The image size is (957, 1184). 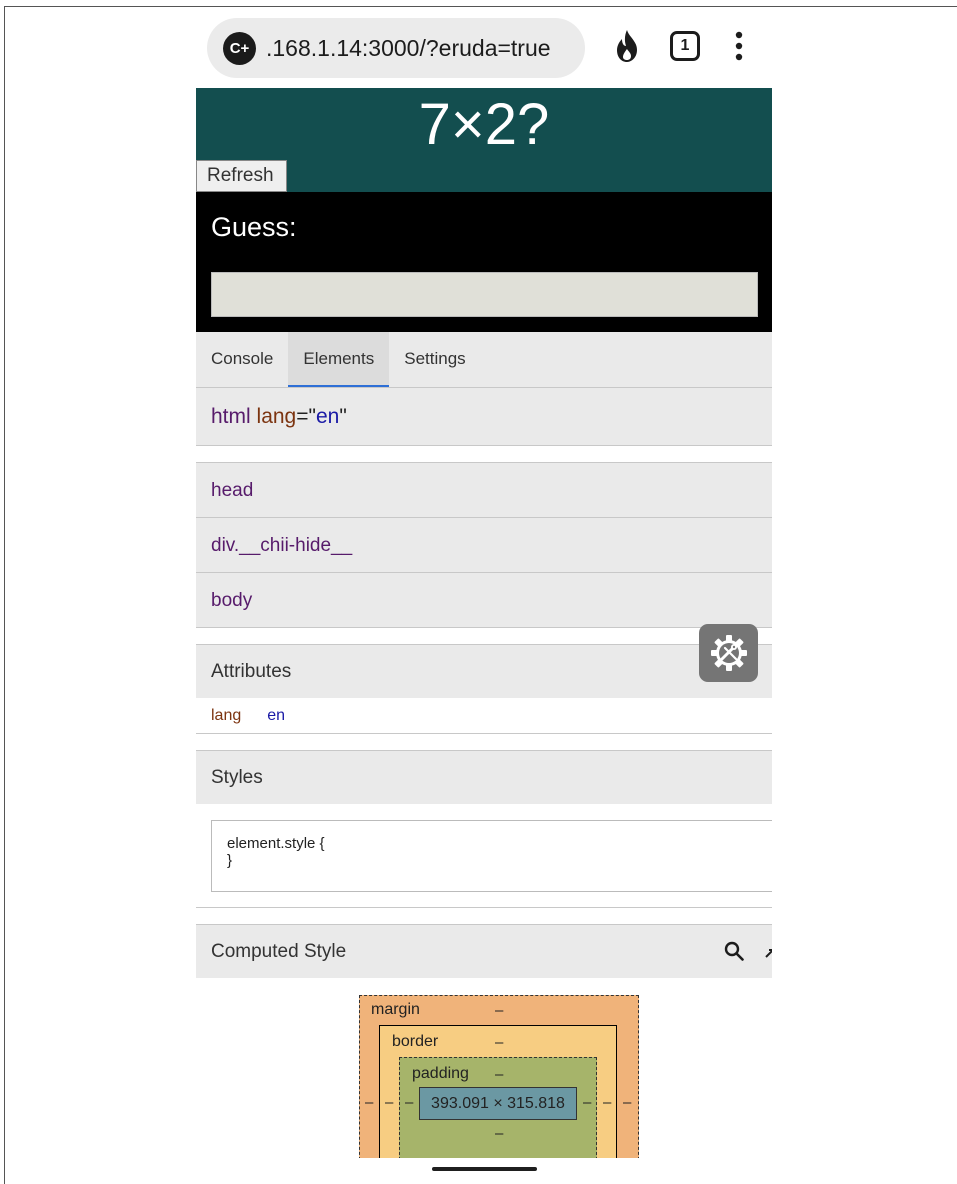 What do you see at coordinates (395, 1009) in the screenshot?
I see `margin-label: margin` at bounding box center [395, 1009].